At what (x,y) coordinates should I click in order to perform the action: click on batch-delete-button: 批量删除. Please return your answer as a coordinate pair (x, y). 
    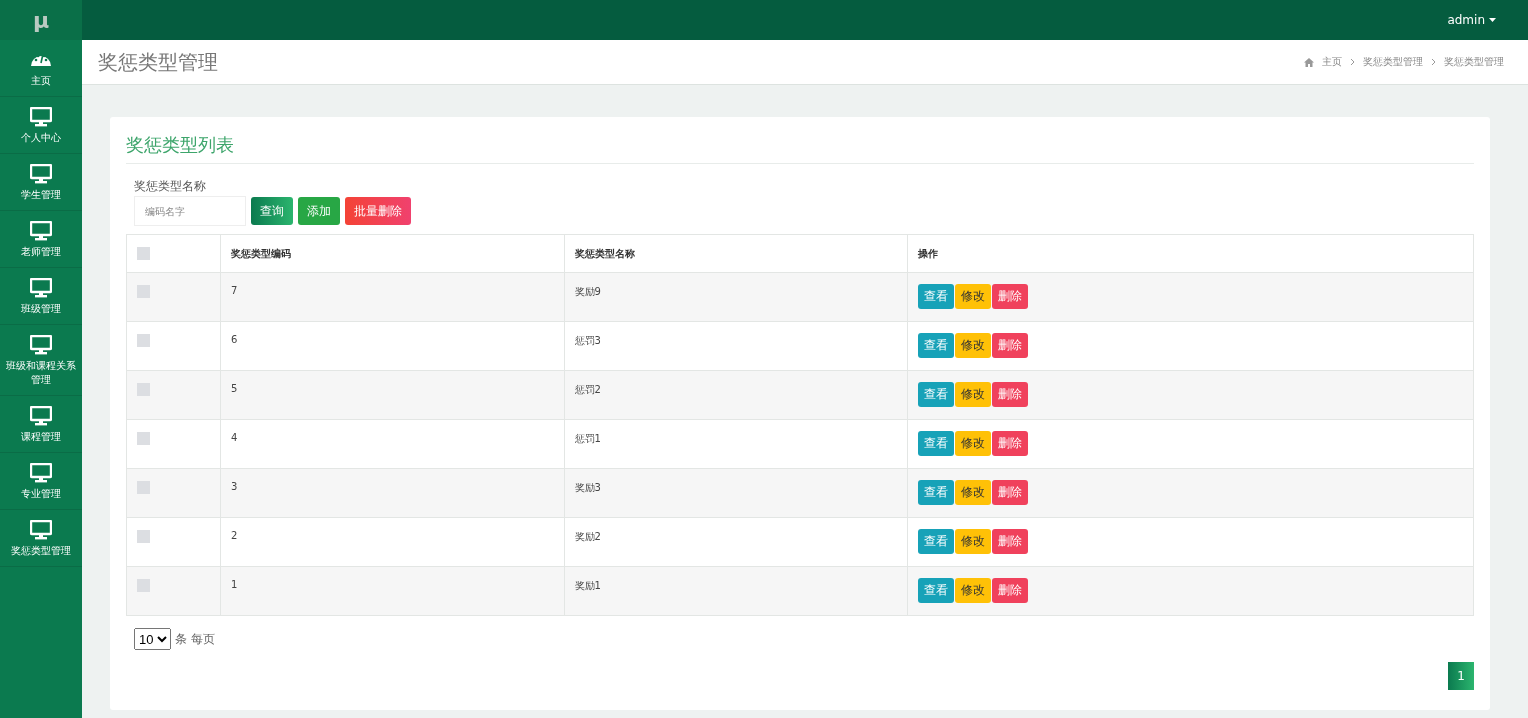
    Looking at the image, I should click on (378, 211).